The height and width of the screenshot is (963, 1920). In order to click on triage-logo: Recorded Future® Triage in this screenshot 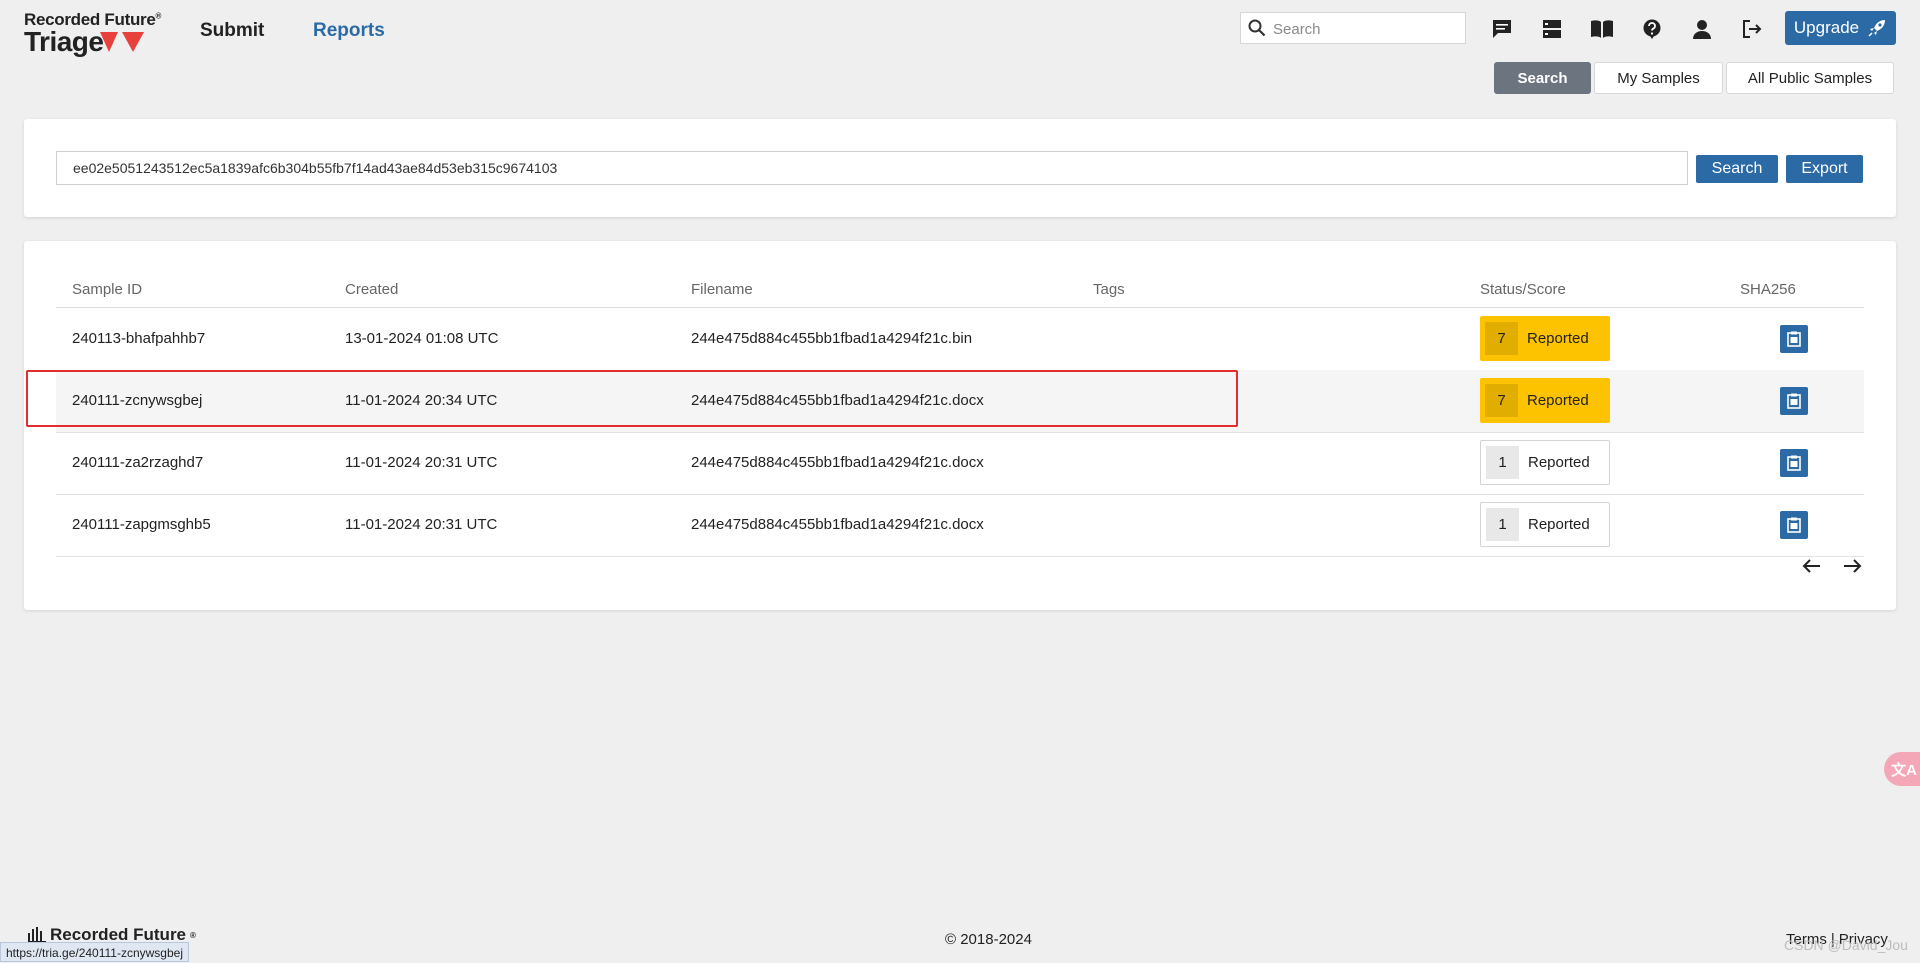, I will do `click(94, 33)`.